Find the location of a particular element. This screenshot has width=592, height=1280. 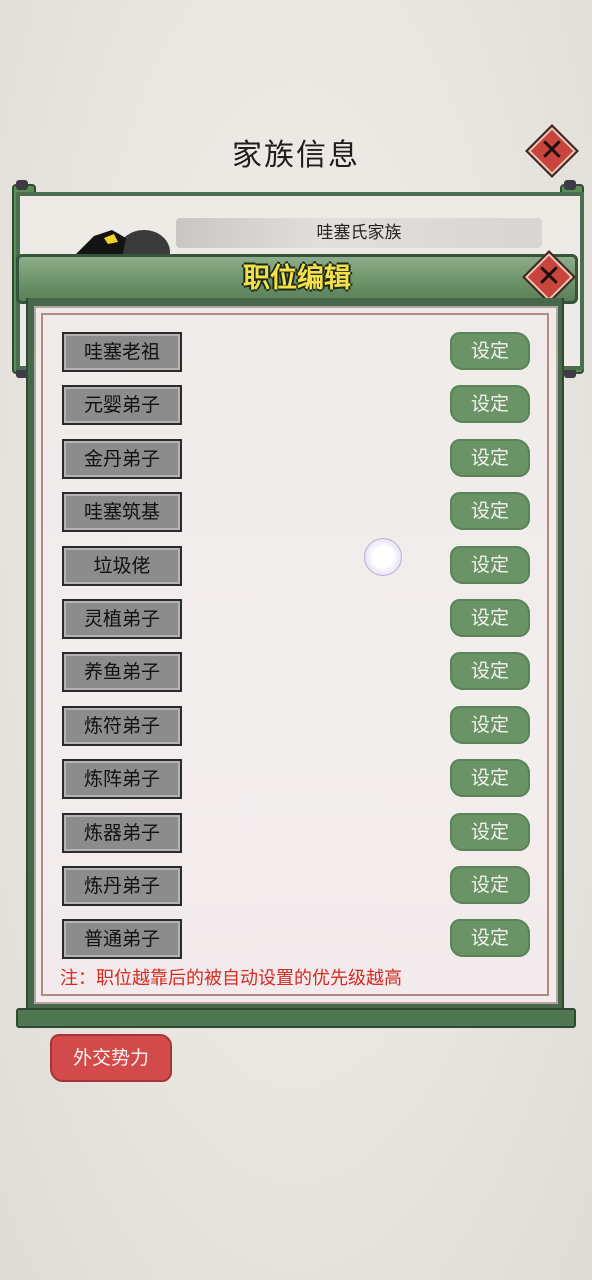

dialog-header: 职位编辑 is located at coordinates (297, 279).